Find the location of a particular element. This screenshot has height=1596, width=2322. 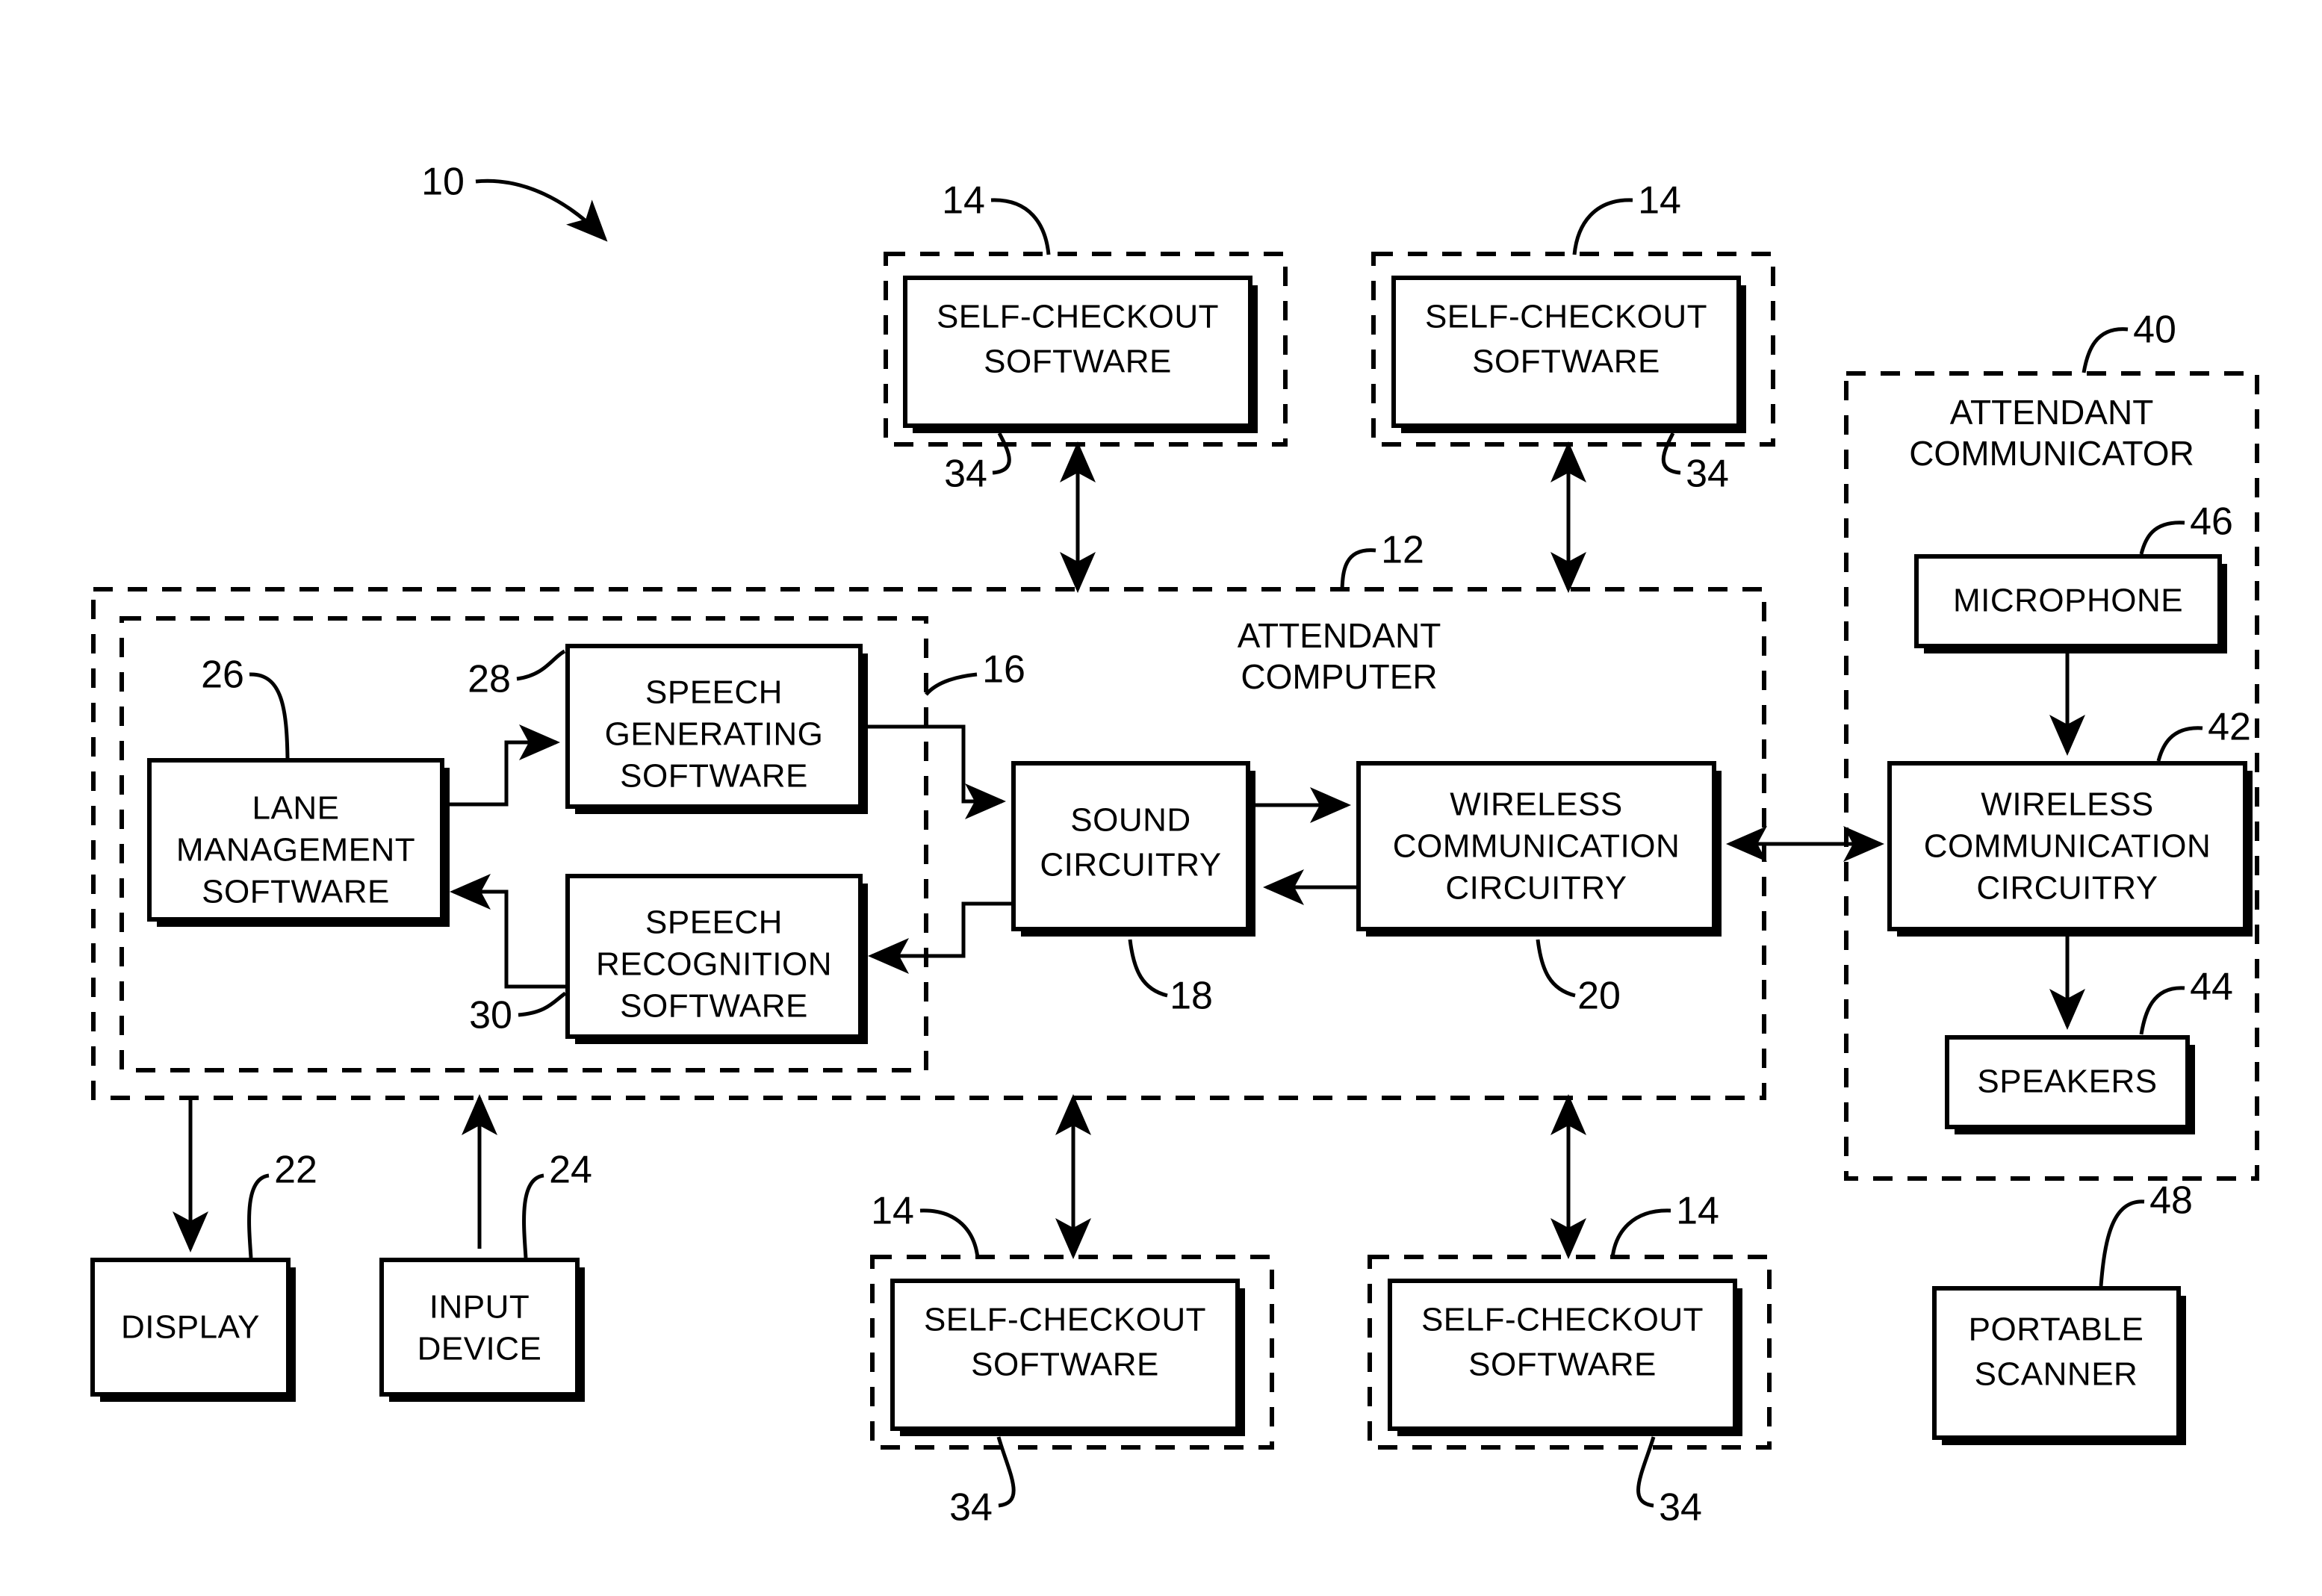

ref-24-leader is located at coordinates (533, 1215).